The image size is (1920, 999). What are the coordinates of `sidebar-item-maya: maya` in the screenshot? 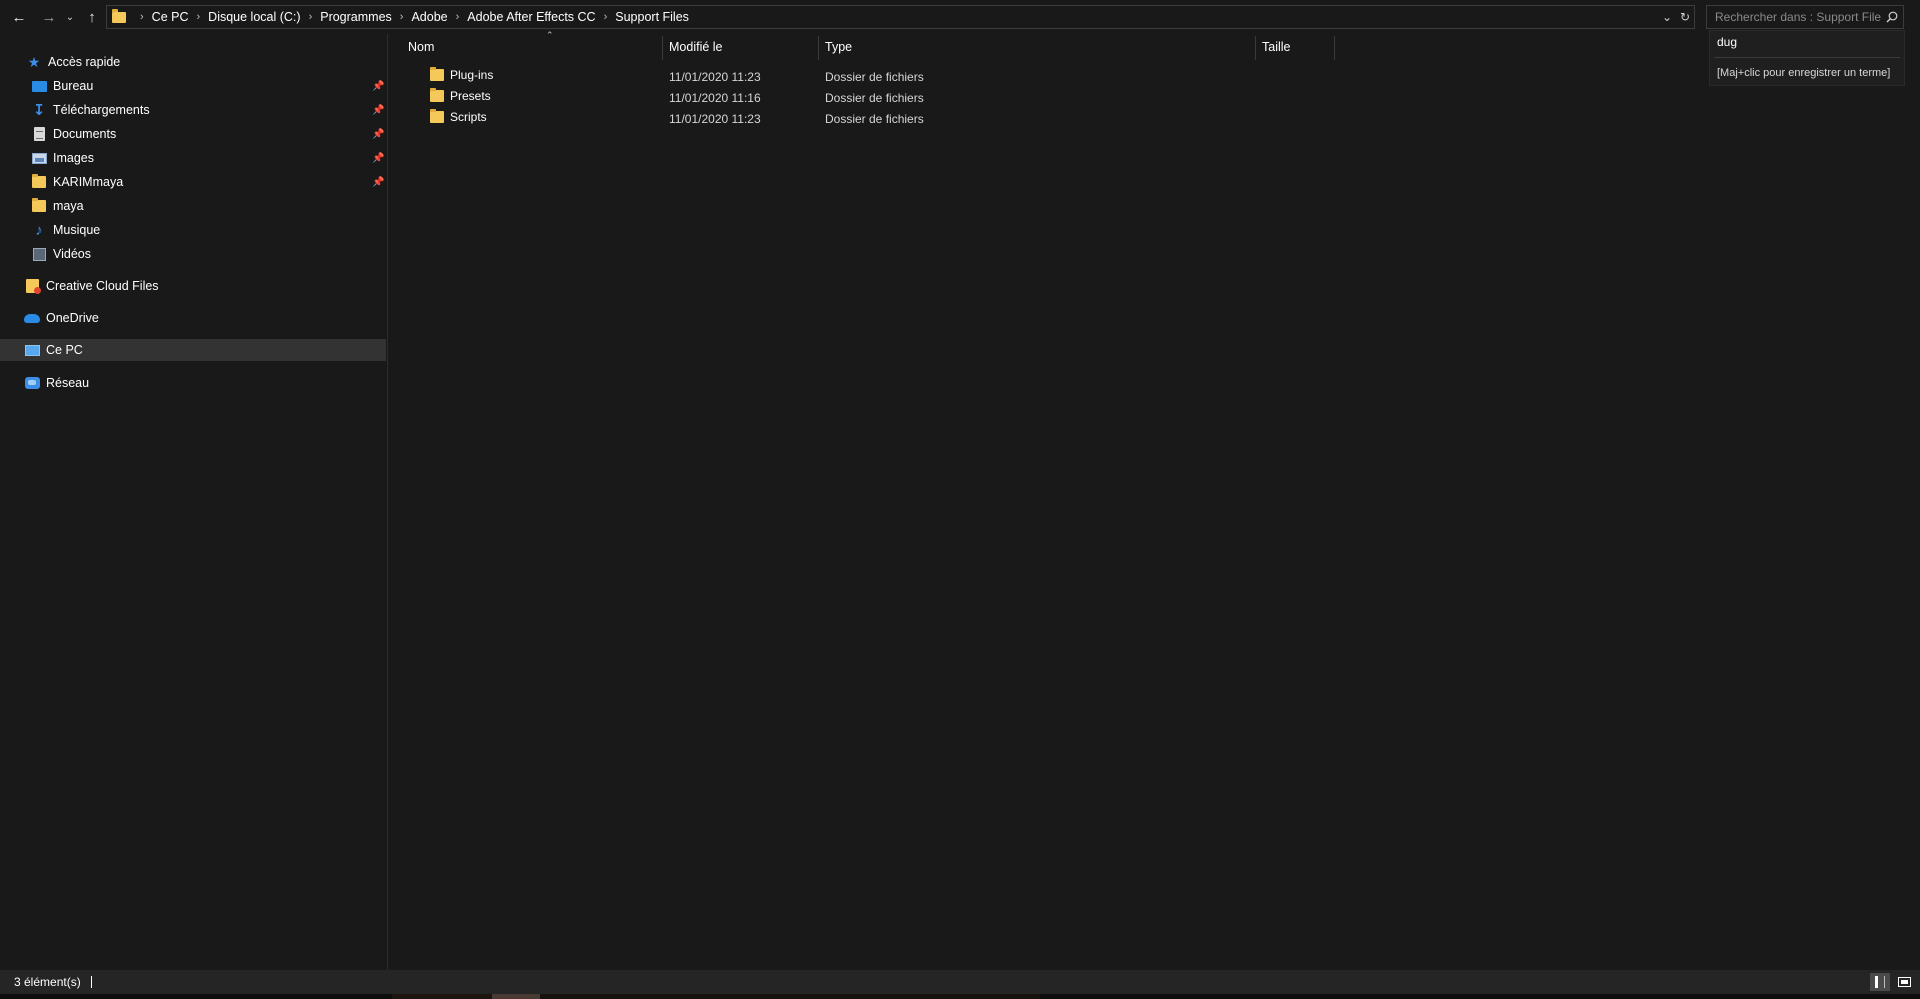 It's located at (193, 206).